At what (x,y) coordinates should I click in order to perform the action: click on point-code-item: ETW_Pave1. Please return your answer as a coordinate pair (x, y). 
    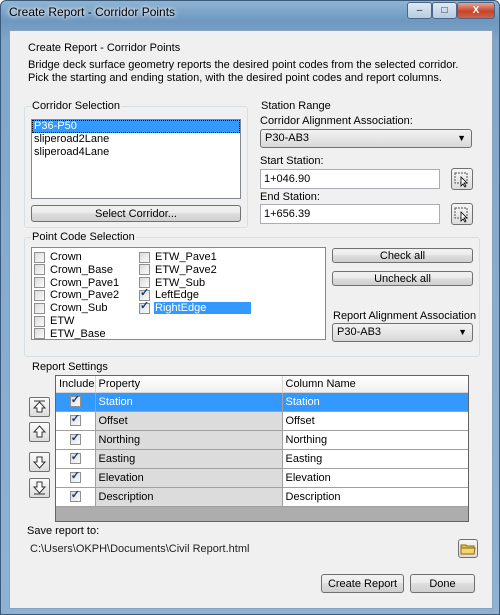
    Looking at the image, I should click on (178, 257).